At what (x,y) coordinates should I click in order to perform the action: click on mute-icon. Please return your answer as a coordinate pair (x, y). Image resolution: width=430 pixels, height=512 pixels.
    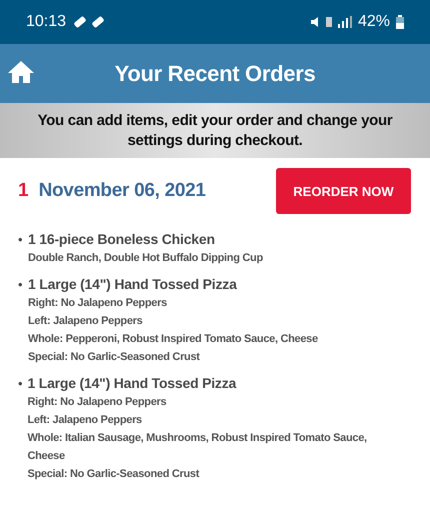
    Looking at the image, I should click on (315, 22).